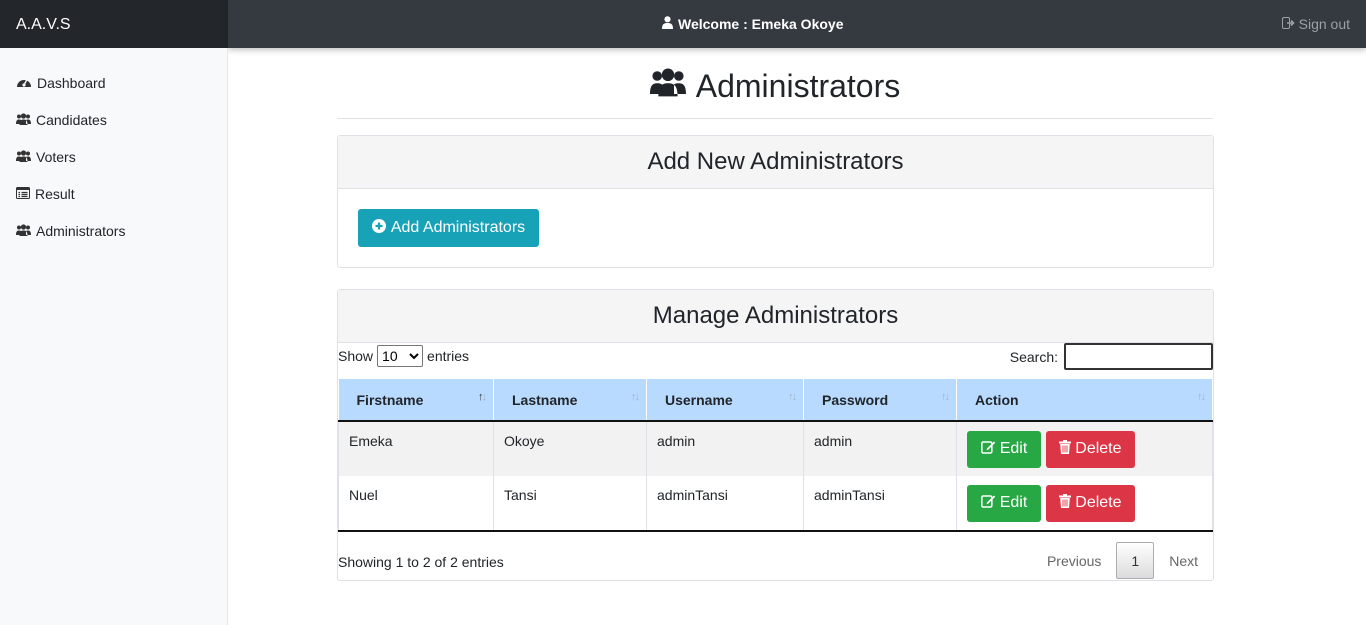 The width and height of the screenshot is (1366, 625). I want to click on page-length-select: 10, so click(400, 356).